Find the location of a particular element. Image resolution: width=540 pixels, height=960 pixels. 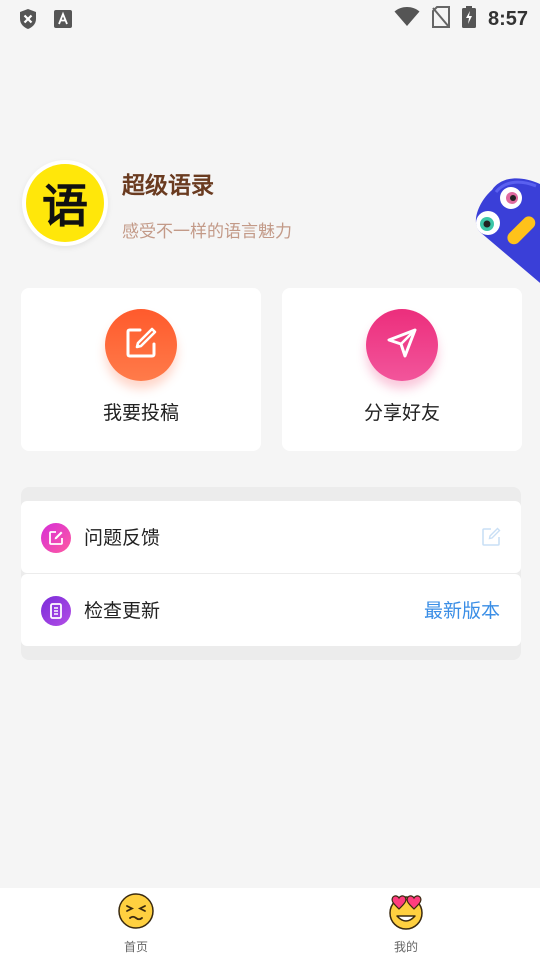

nav-home: 首页 is located at coordinates (136, 923).